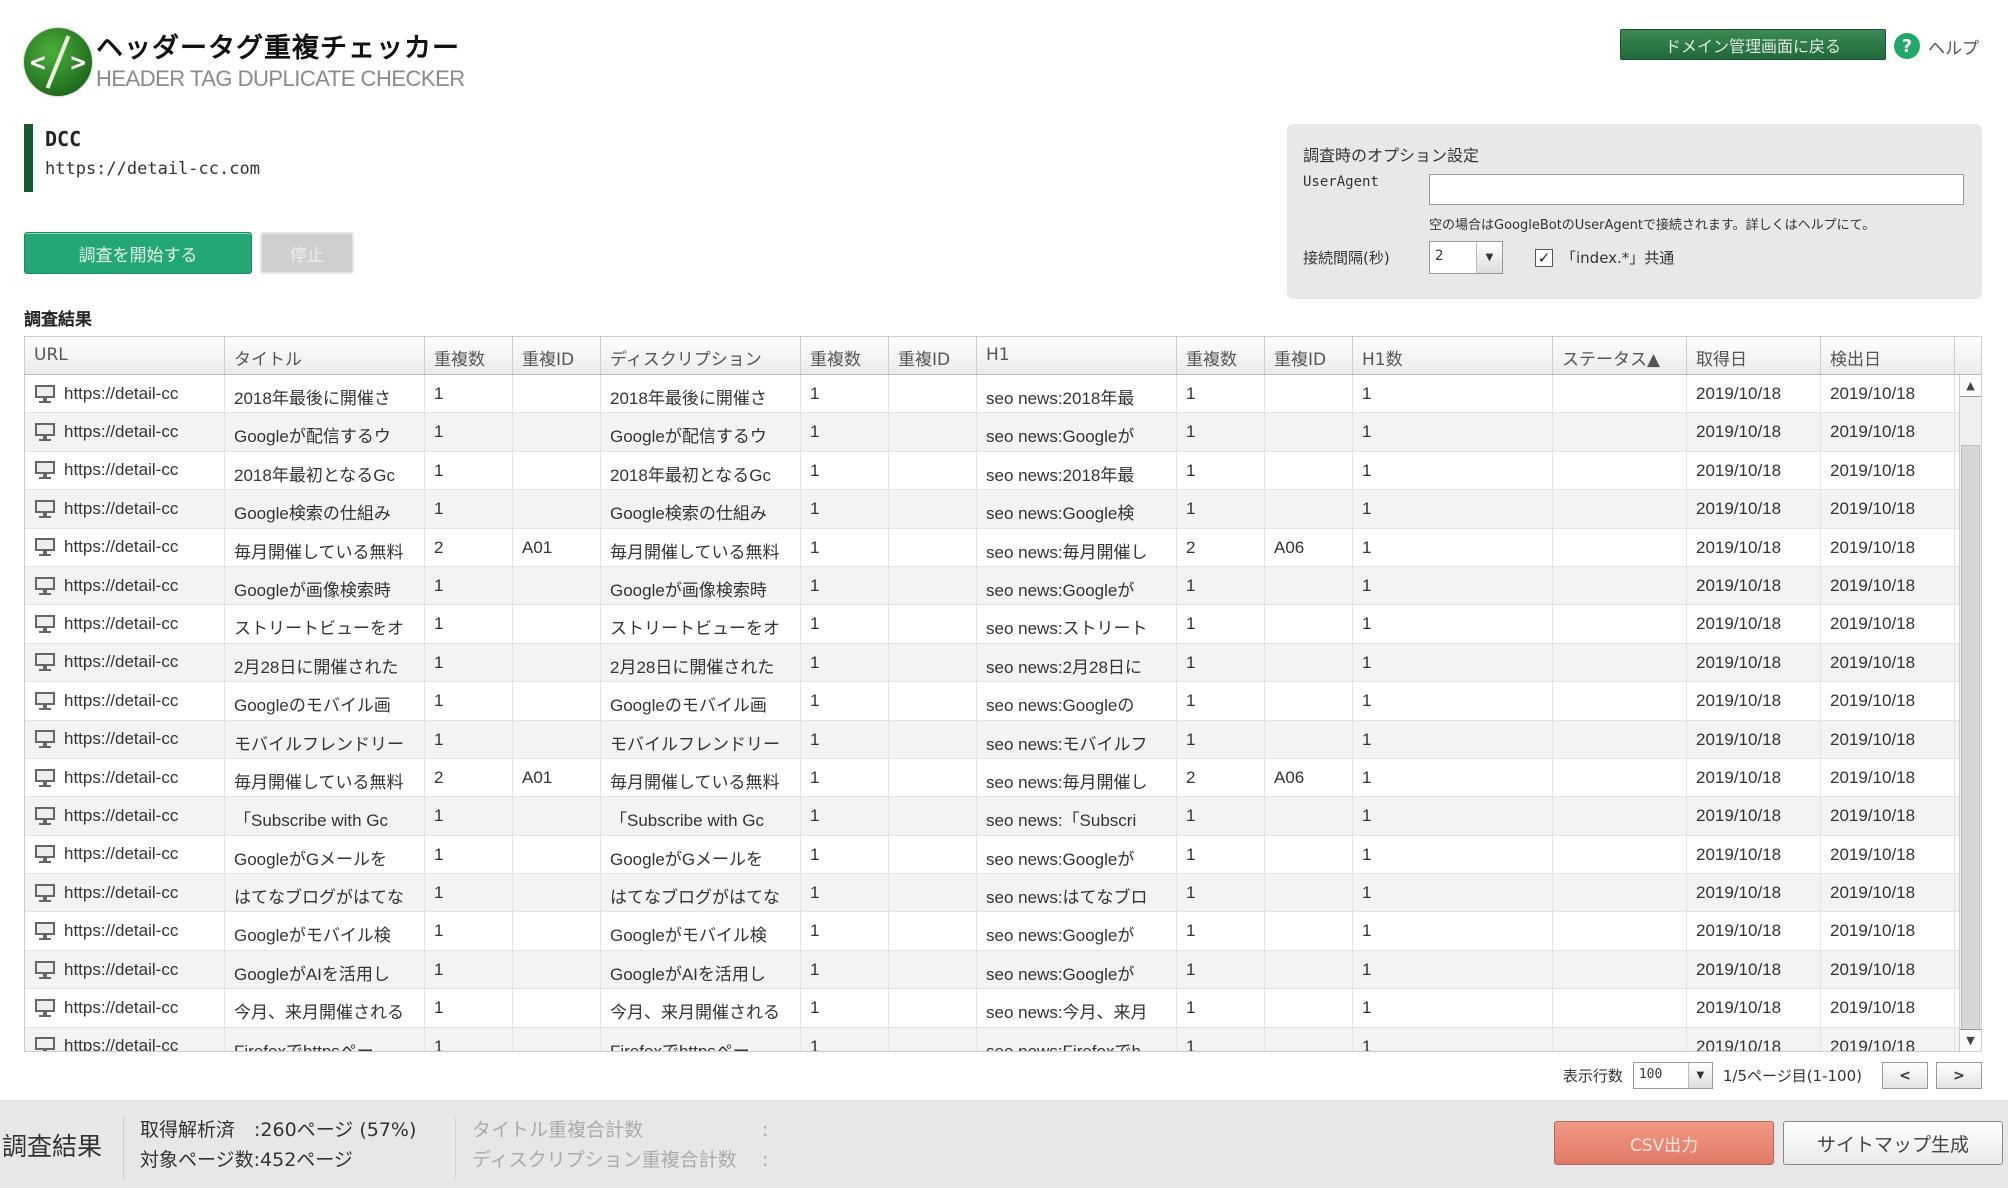 The height and width of the screenshot is (1188, 2008). Describe the element at coordinates (1672, 1075) in the screenshot. I see `rows-per-page-select: 100 ▼` at that location.